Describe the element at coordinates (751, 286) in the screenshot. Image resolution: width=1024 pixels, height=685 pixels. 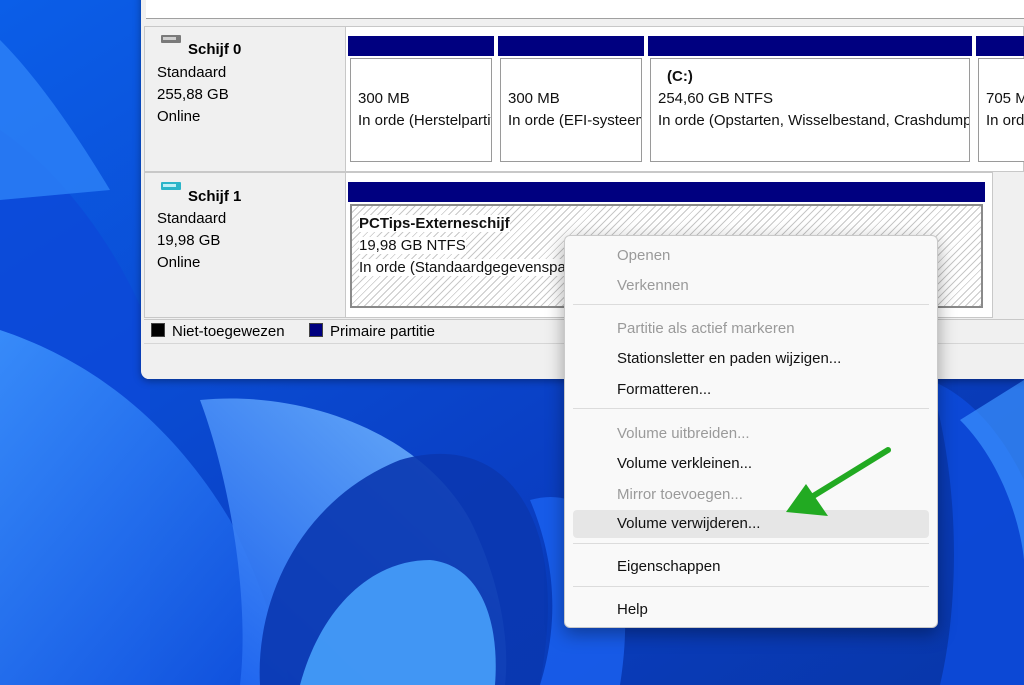
I see `menu-item-verkennen: Verkennen` at that location.